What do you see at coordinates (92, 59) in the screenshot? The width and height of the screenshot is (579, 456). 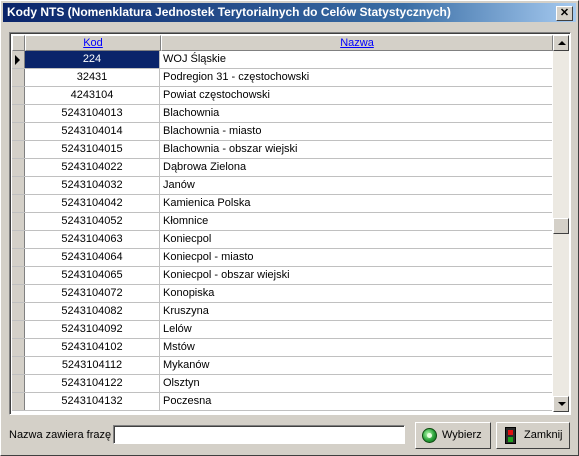 I see `cell-kod: 224` at bounding box center [92, 59].